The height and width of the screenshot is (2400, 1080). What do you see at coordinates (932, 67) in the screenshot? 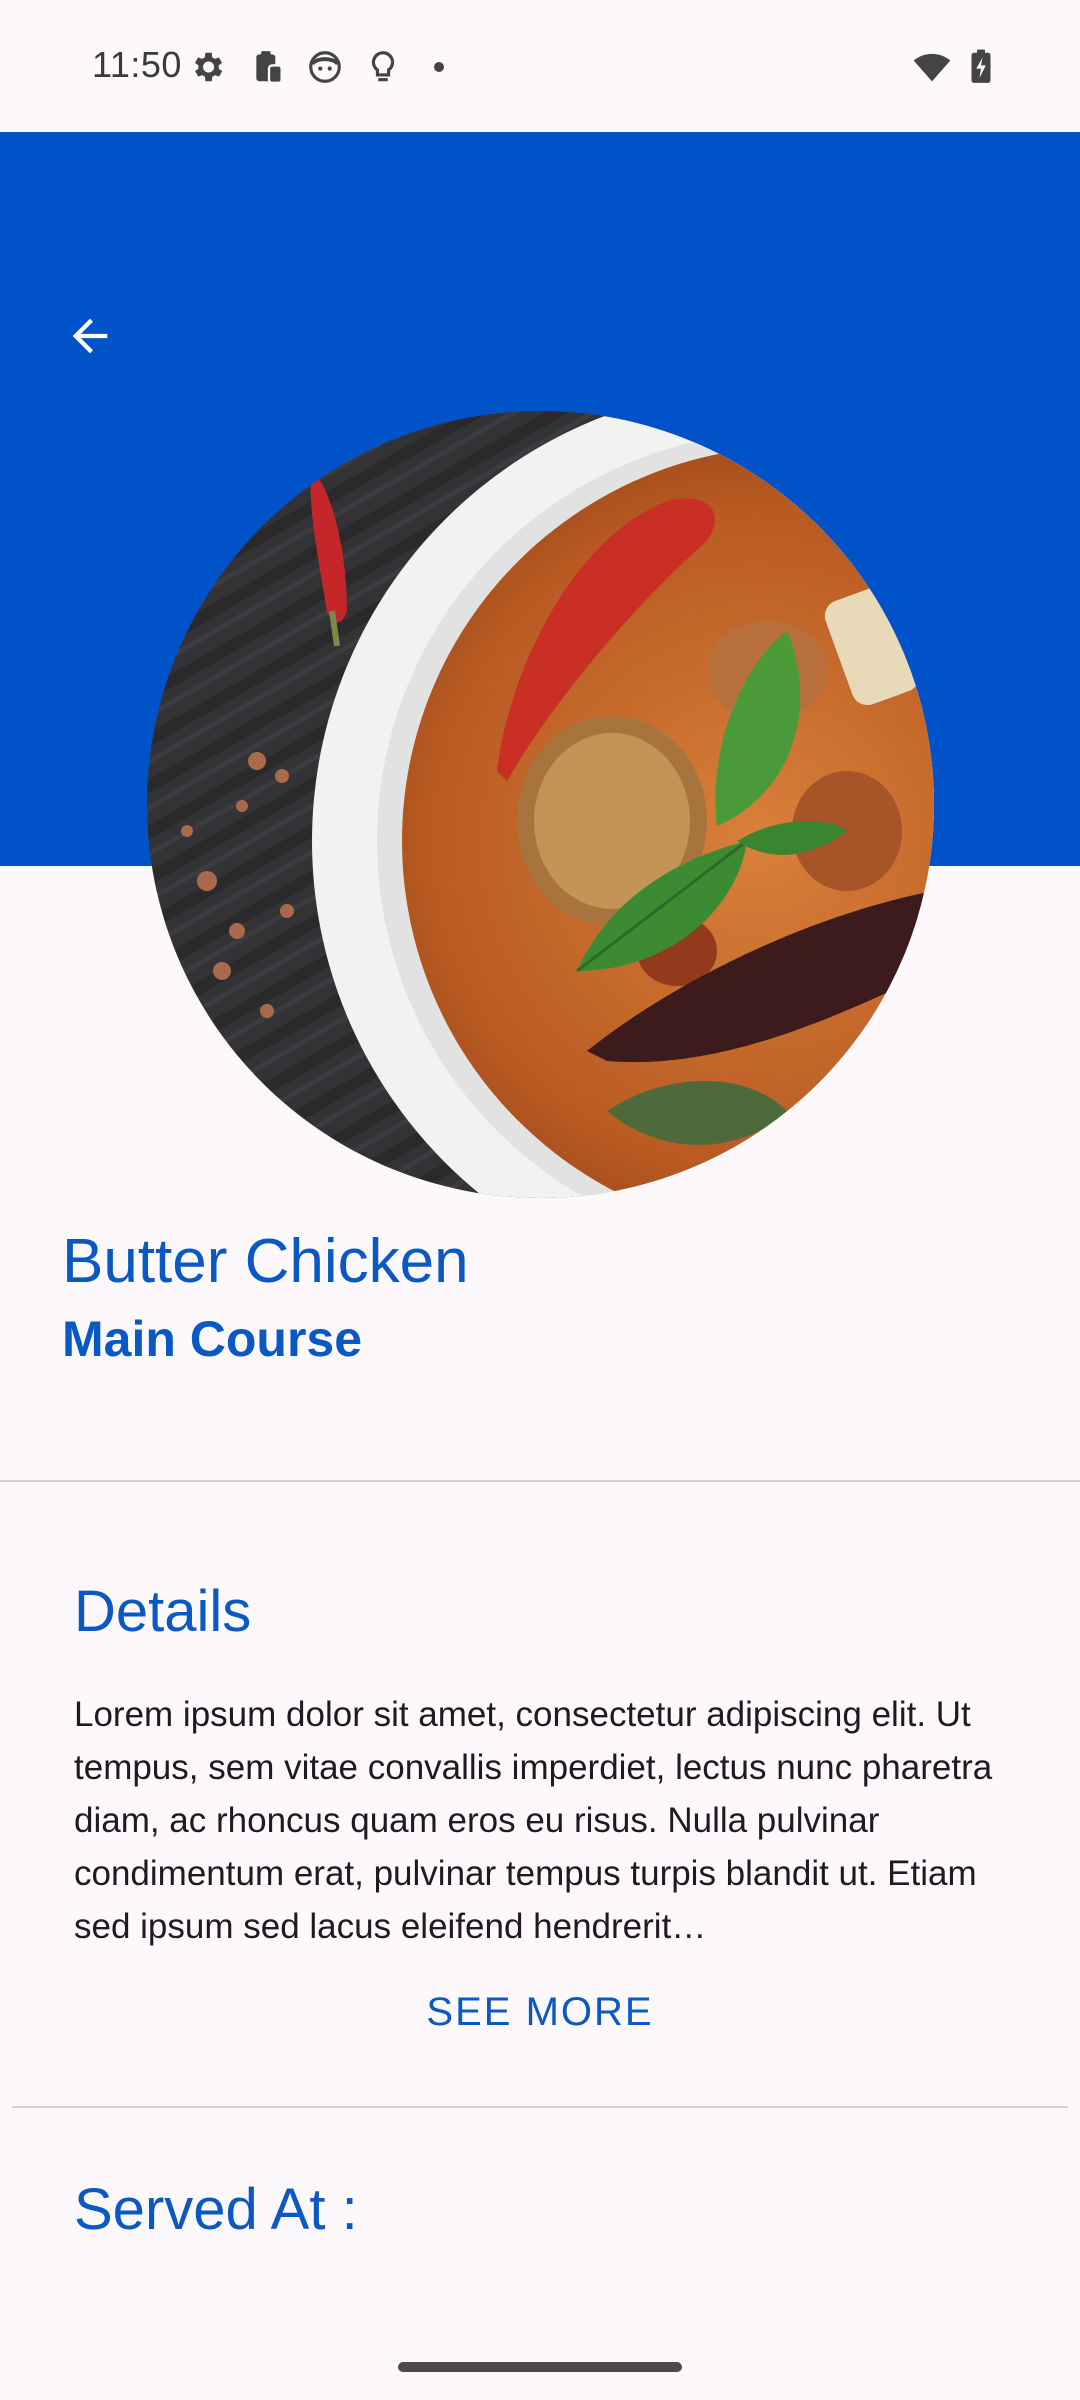
I see `wifi-icon` at bounding box center [932, 67].